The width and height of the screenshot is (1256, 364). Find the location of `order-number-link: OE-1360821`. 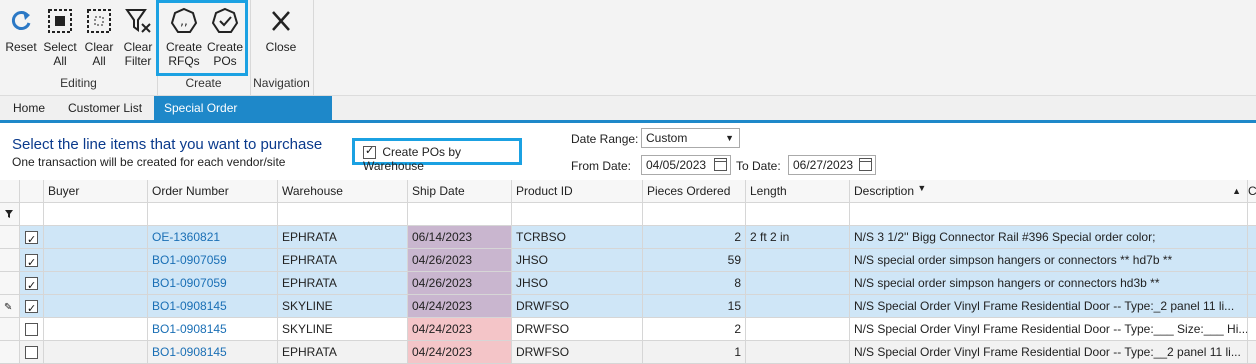

order-number-link: OE-1360821 is located at coordinates (186, 237).